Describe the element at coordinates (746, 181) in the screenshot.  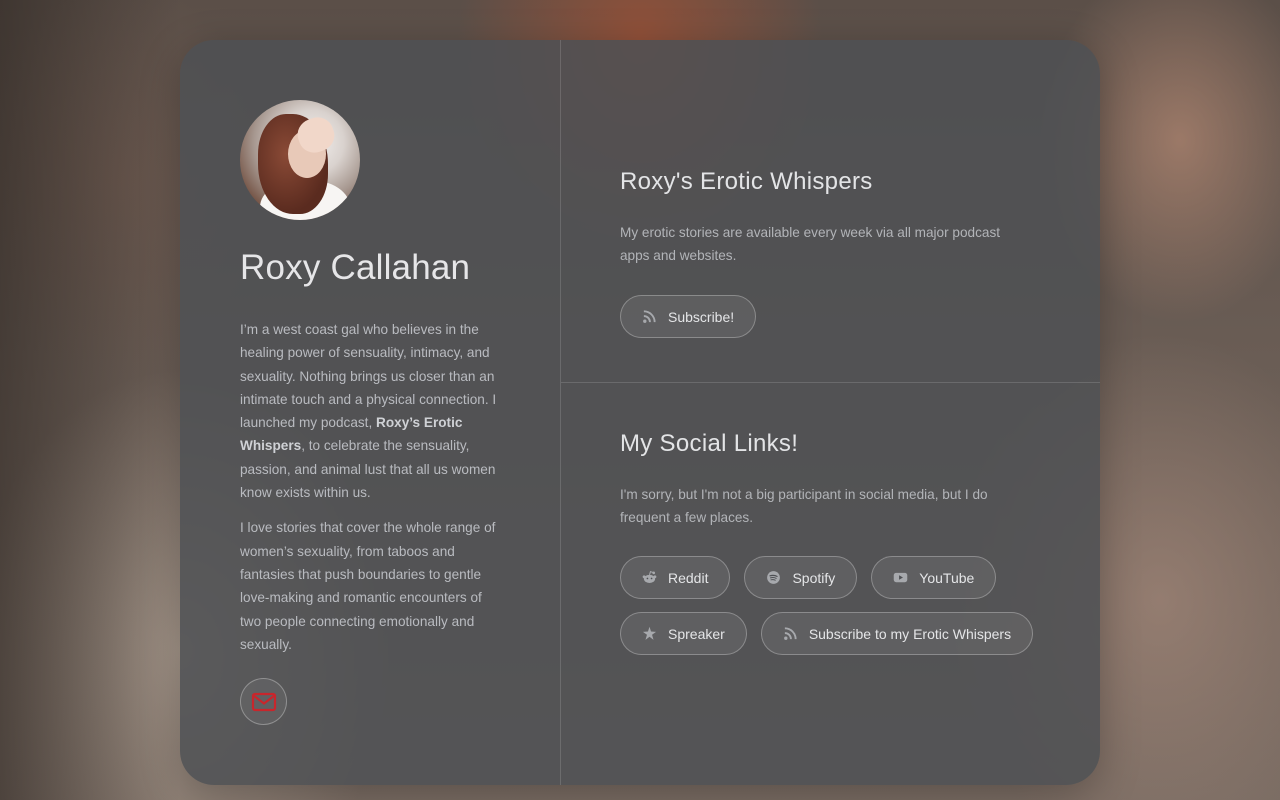
I see `podcast-title: Roxy's Erotic Whispers` at that location.